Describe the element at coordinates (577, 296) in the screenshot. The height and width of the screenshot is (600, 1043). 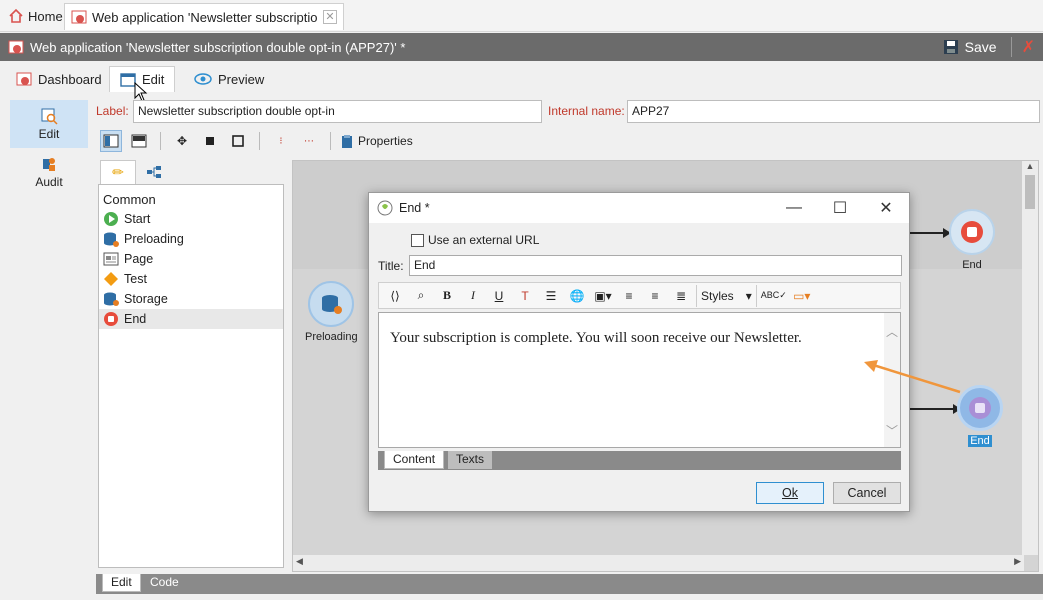
I see `link-globe-icon: 🌐` at that location.